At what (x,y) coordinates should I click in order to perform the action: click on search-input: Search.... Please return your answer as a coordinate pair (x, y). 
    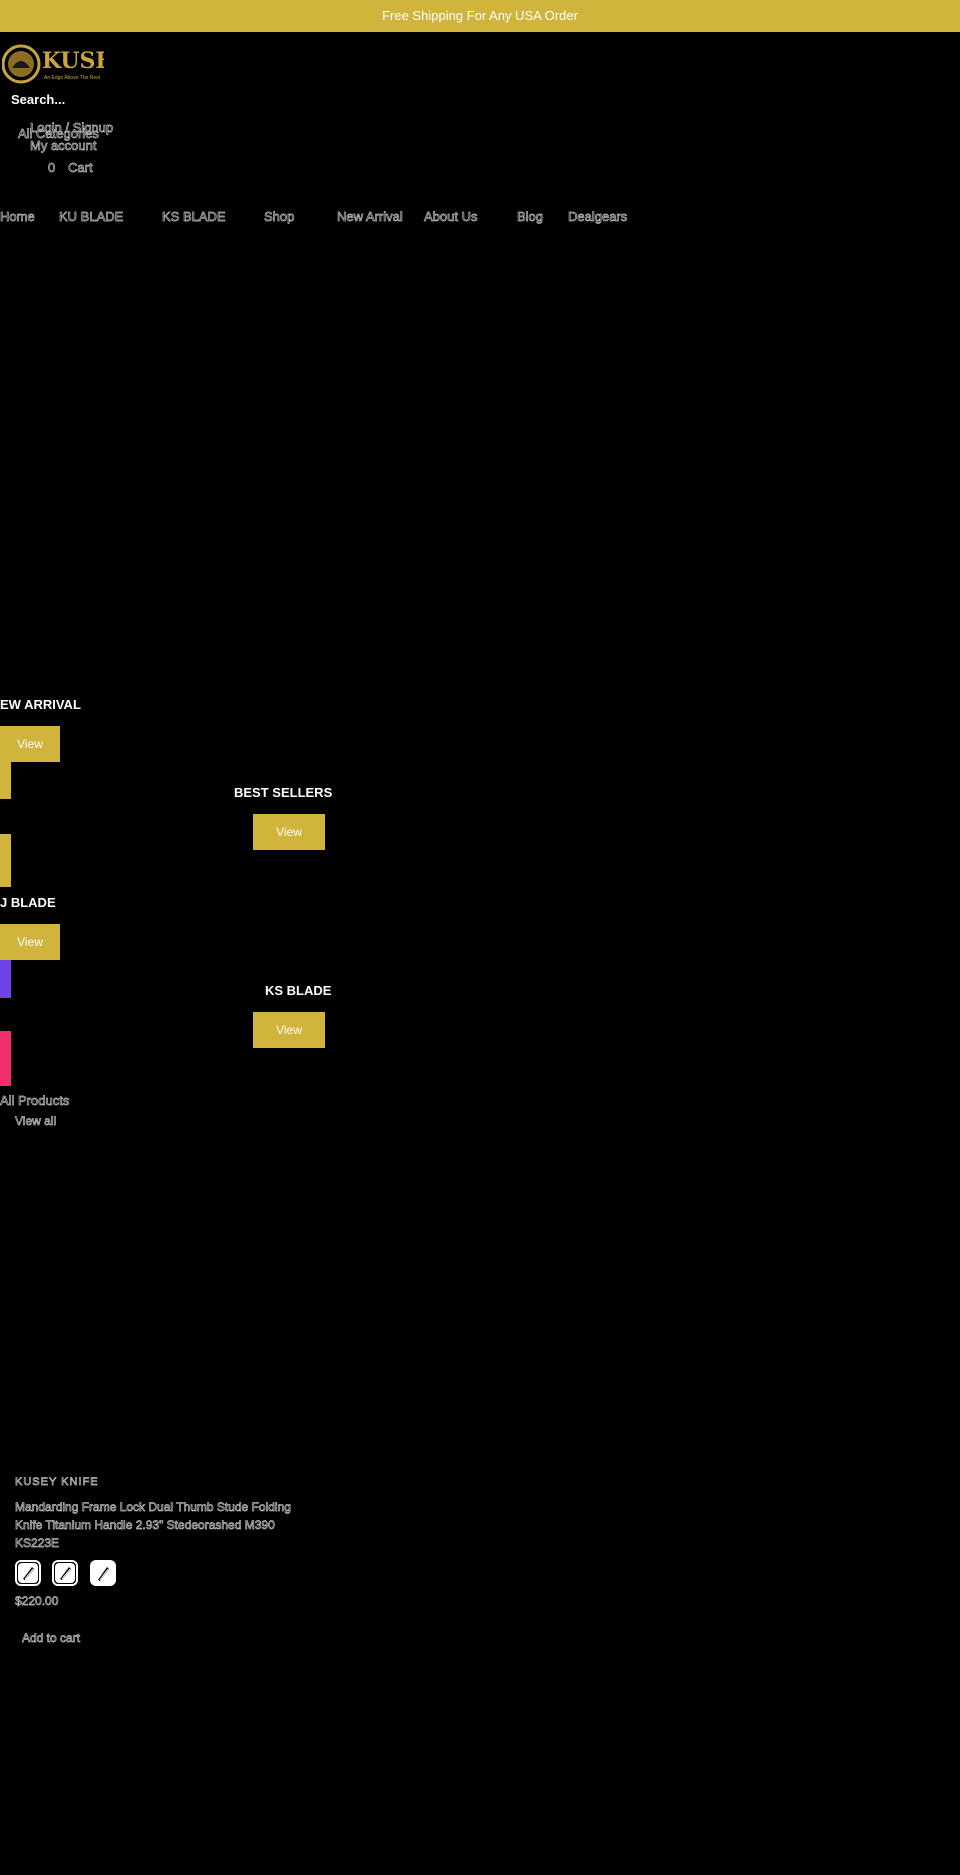
    Looking at the image, I should click on (38, 99).